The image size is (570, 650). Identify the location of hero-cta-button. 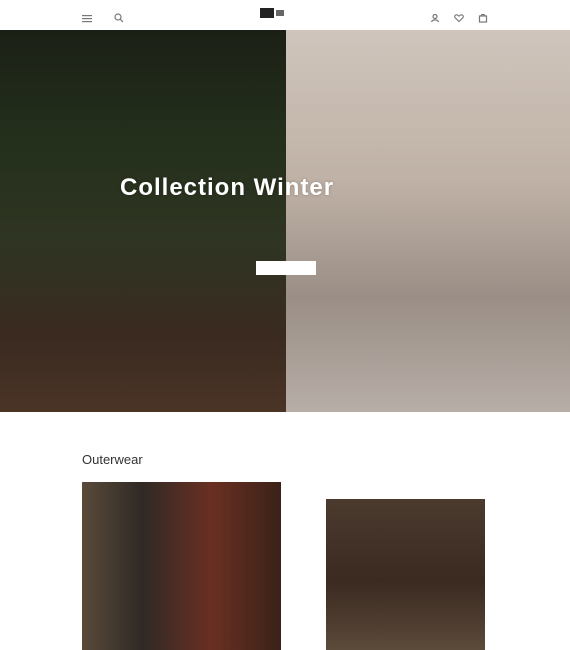
(286, 268).